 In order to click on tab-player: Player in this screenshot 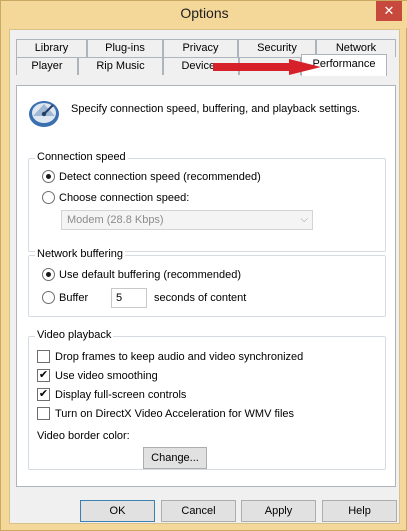, I will do `click(47, 66)`.